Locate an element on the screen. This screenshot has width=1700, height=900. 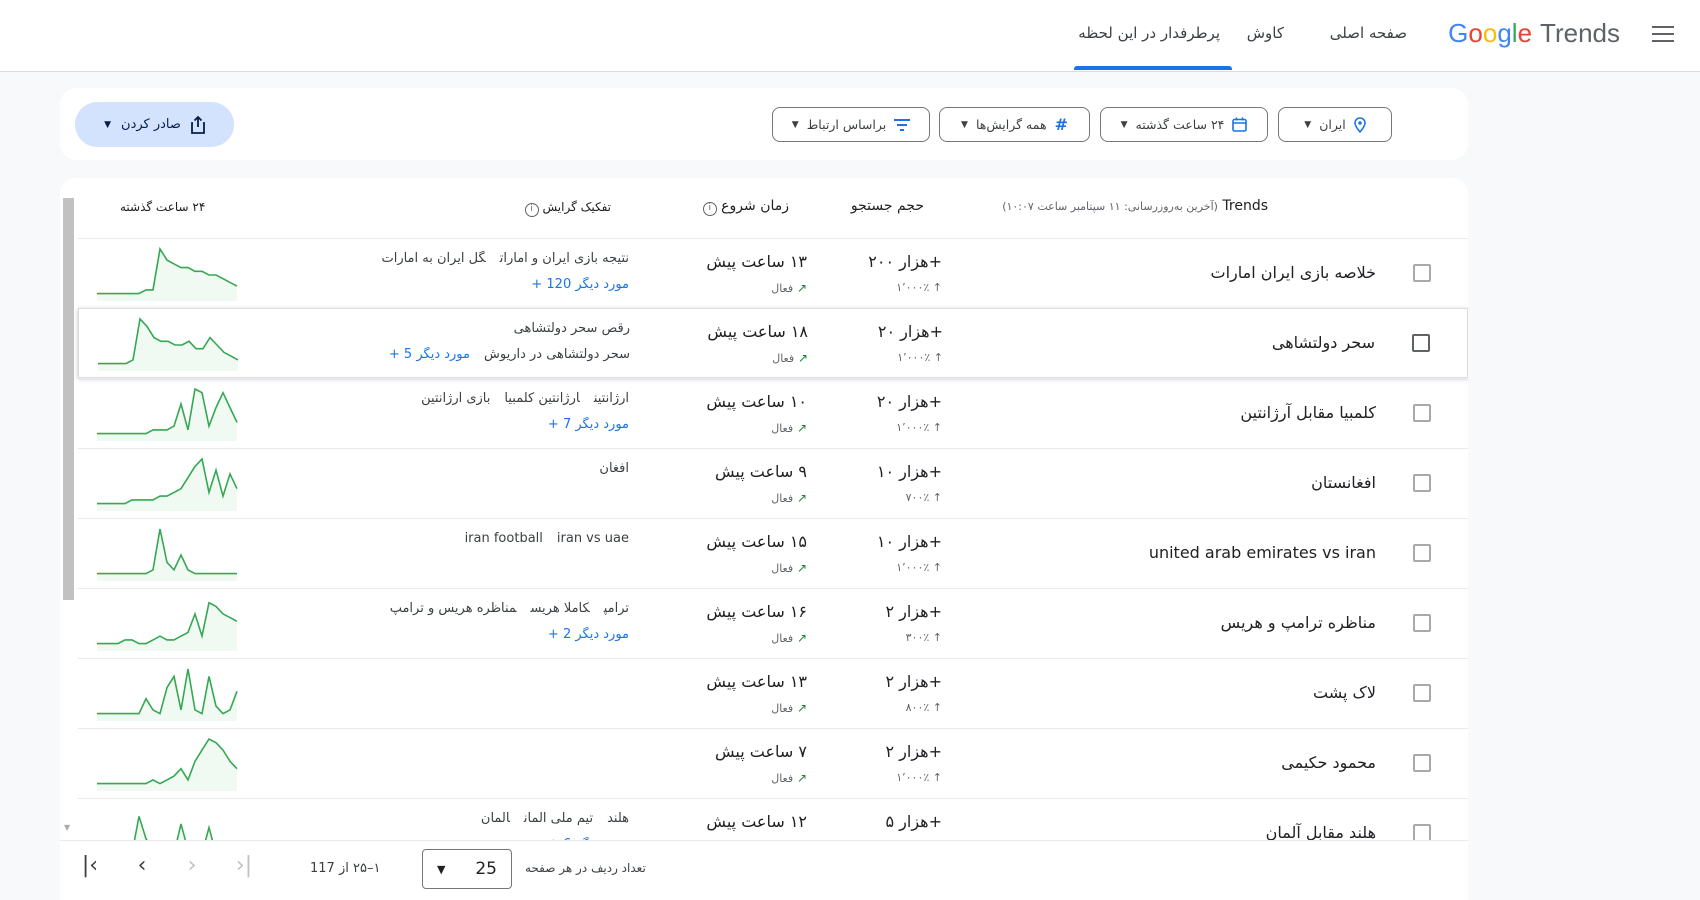
volume-change: ↑ ۱٬۰۰۰٪ is located at coordinates (879, 357).